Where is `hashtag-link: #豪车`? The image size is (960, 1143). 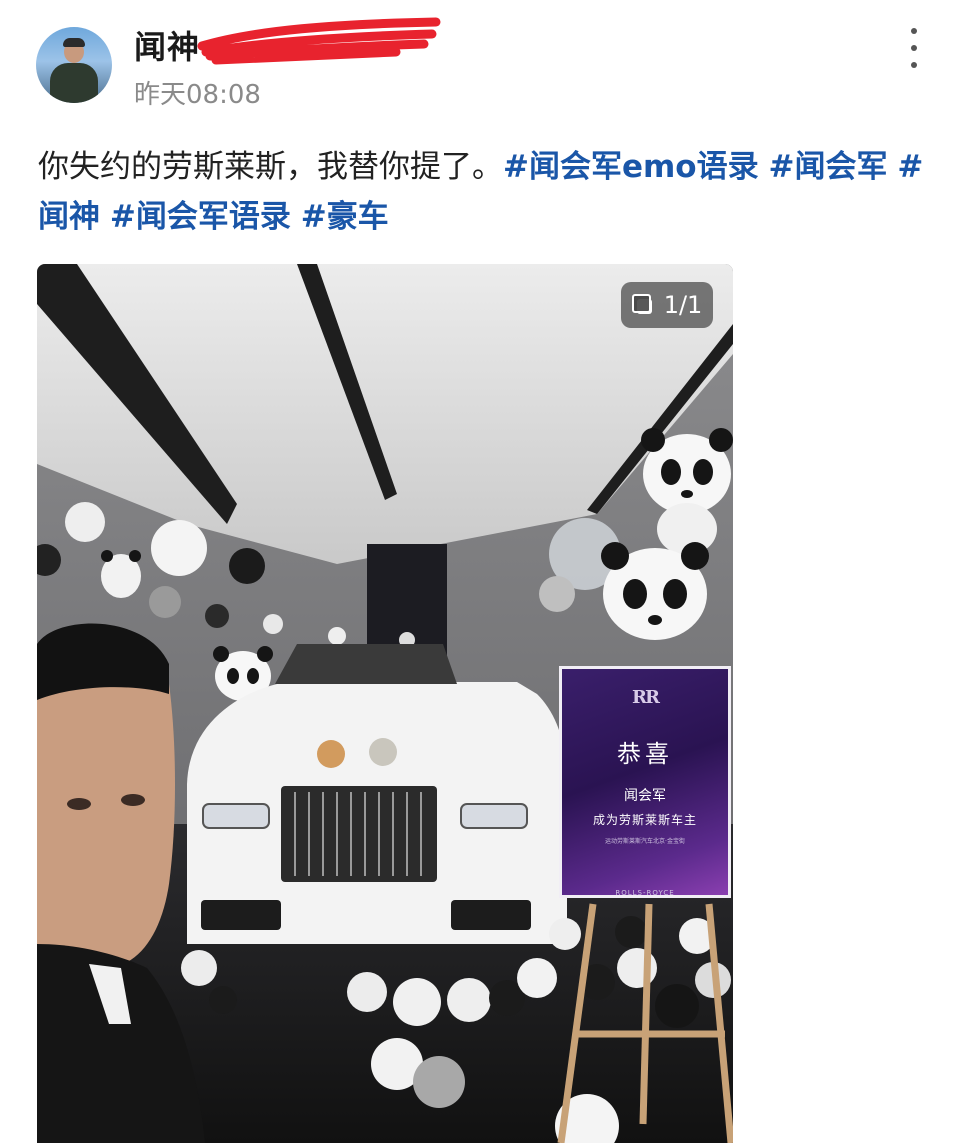
hashtag-link: #豪车 is located at coordinates (345, 217).